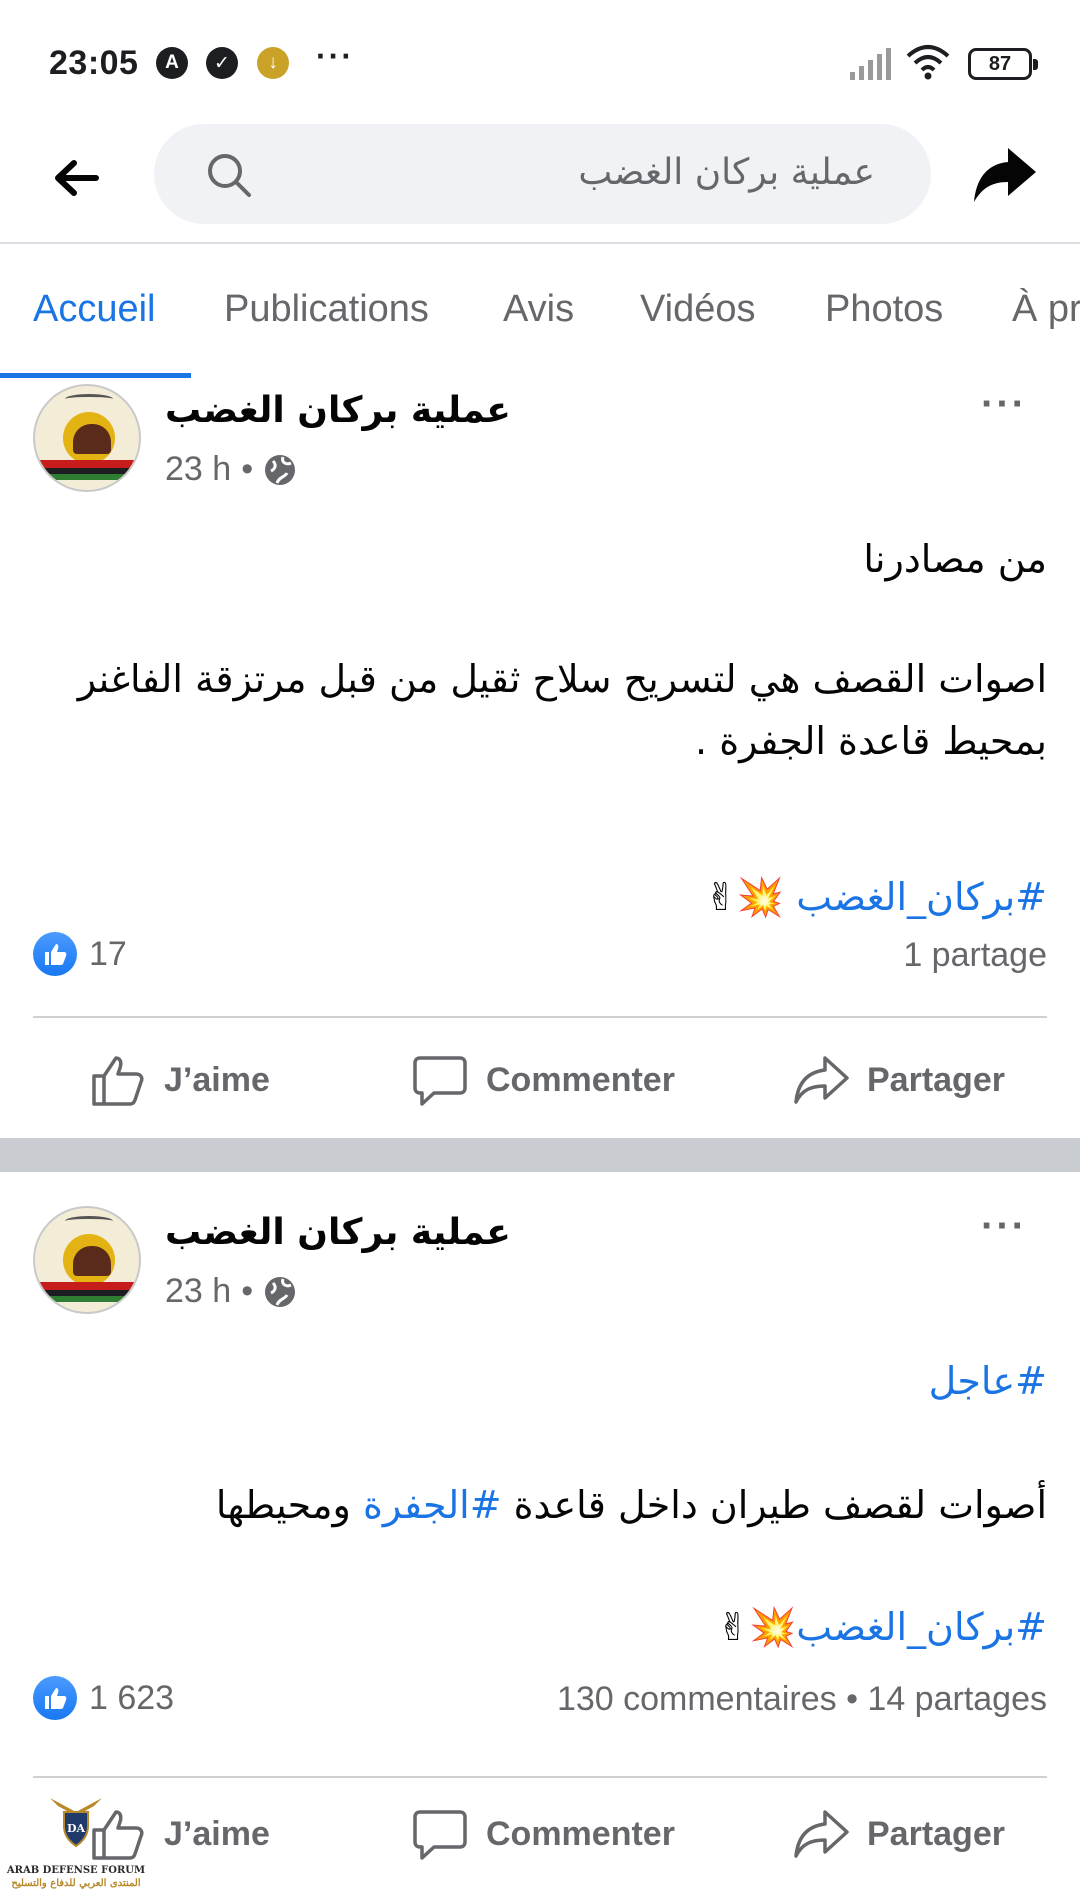 The height and width of the screenshot is (1901, 1080). I want to click on tab-publications: Publications, so click(326, 309).